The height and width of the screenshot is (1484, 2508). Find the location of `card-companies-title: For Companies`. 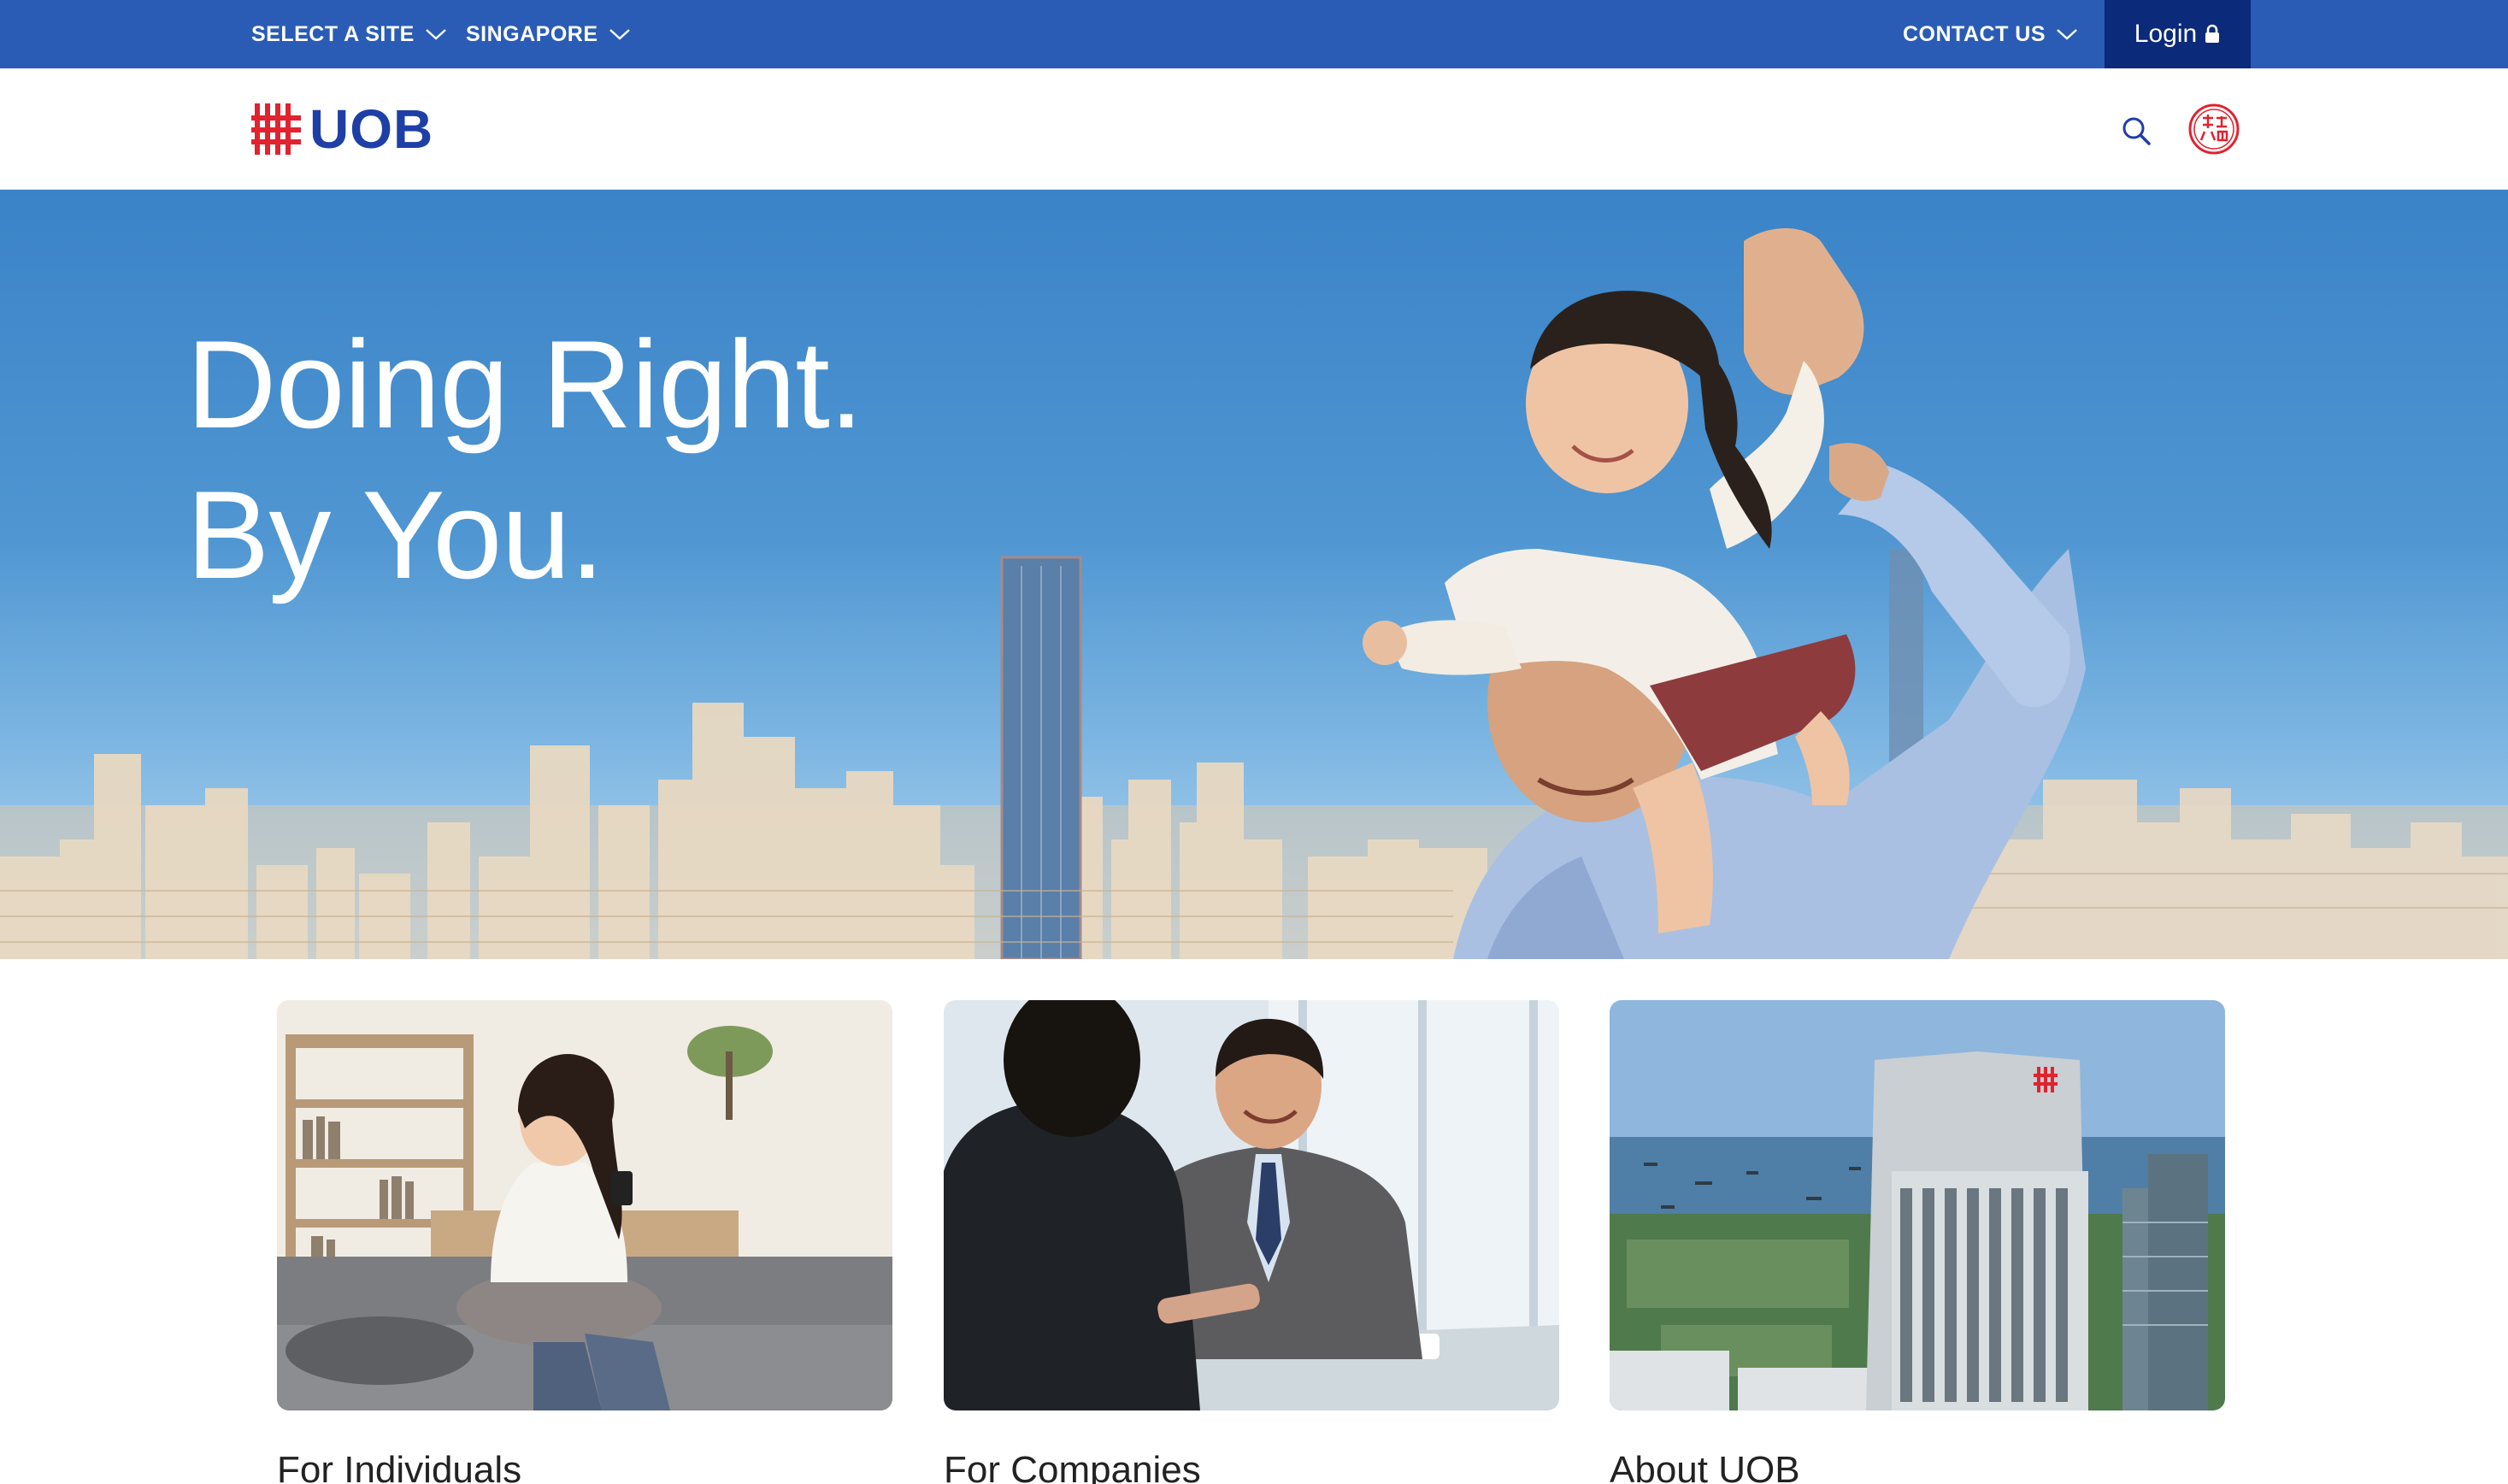

card-companies-title: For Companies is located at coordinates (1072, 1466).